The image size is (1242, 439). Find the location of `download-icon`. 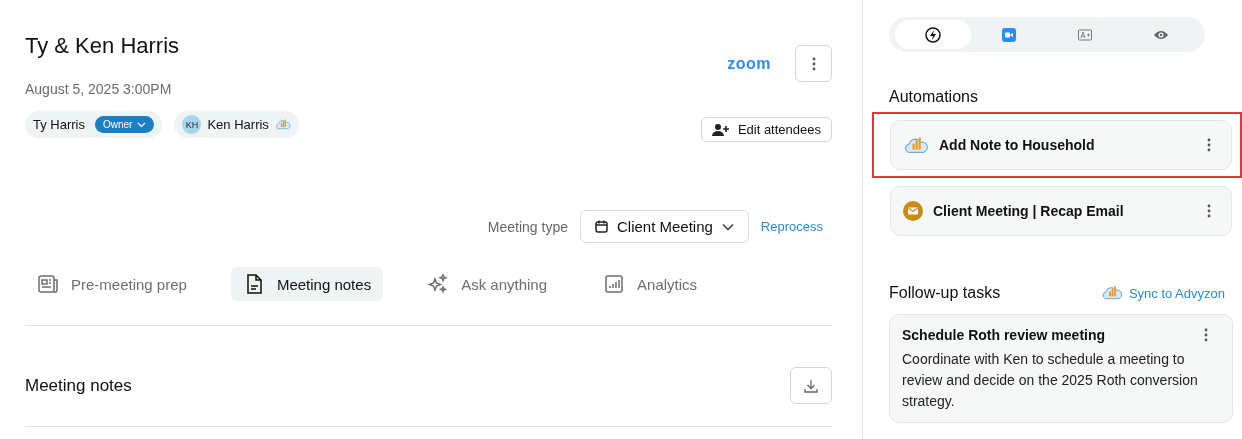

download-icon is located at coordinates (811, 385).